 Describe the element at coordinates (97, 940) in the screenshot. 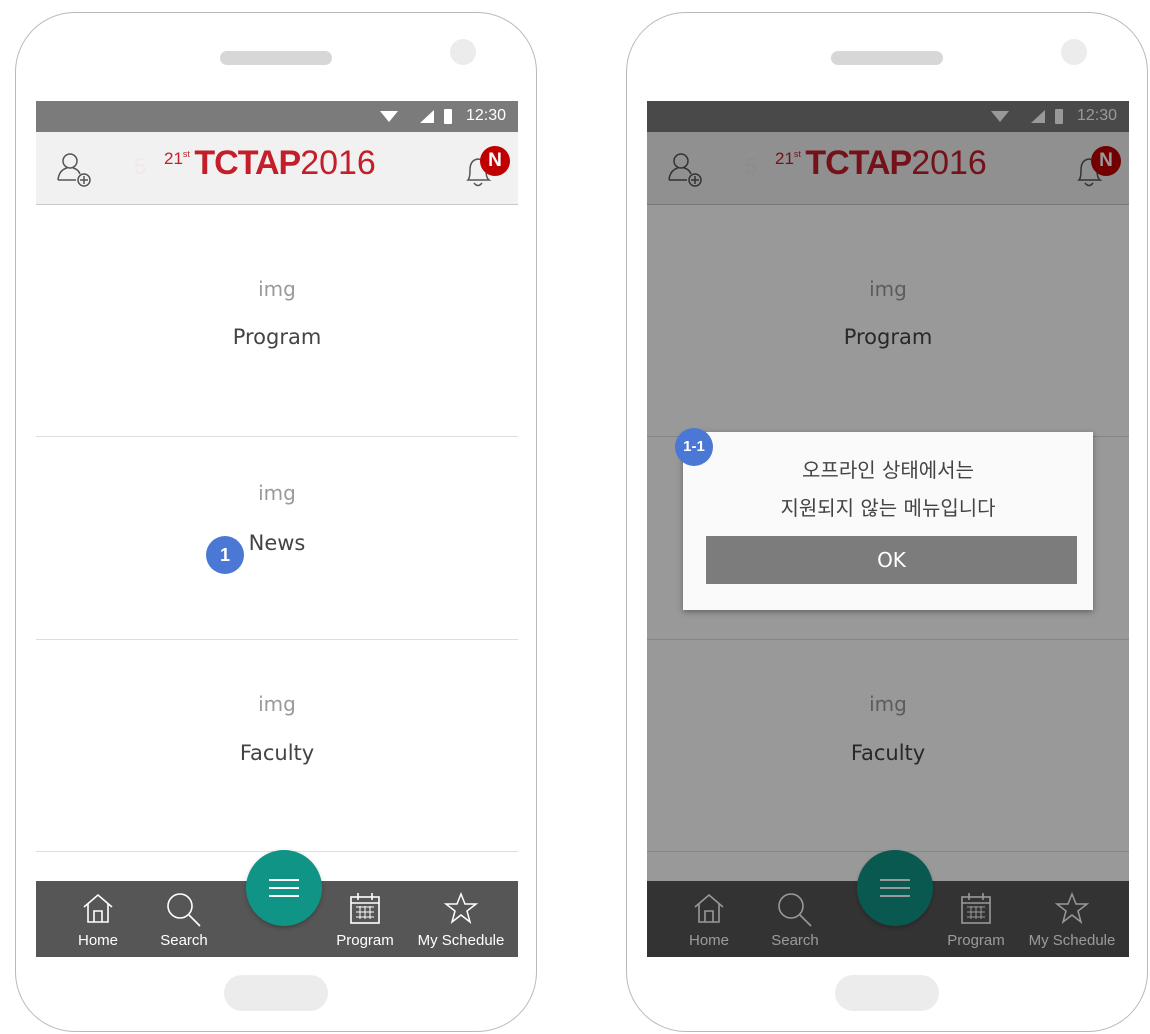

I see `nav-label: Home` at that location.